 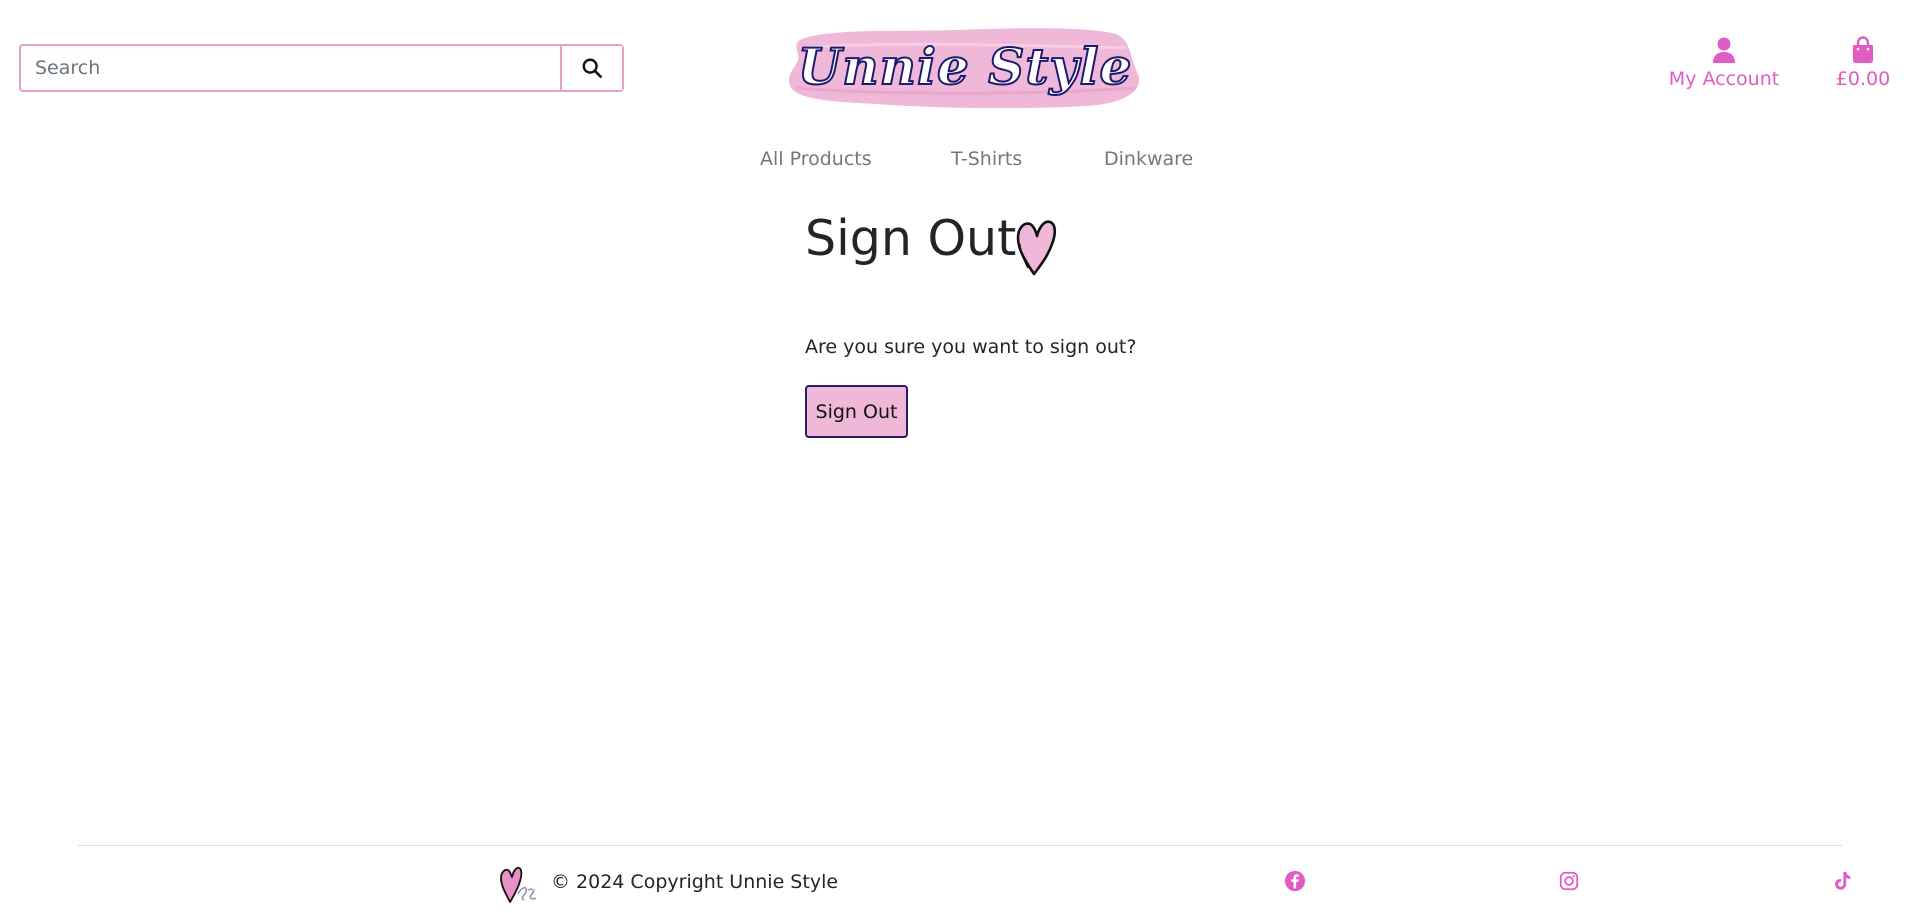 I want to click on facebook-link, so click(x=1295, y=881).